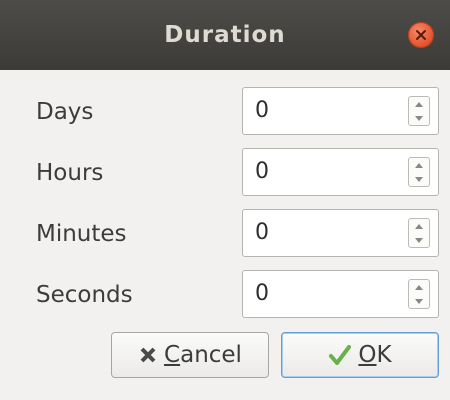 The width and height of the screenshot is (450, 400). I want to click on ok-button: OK, so click(360, 355).